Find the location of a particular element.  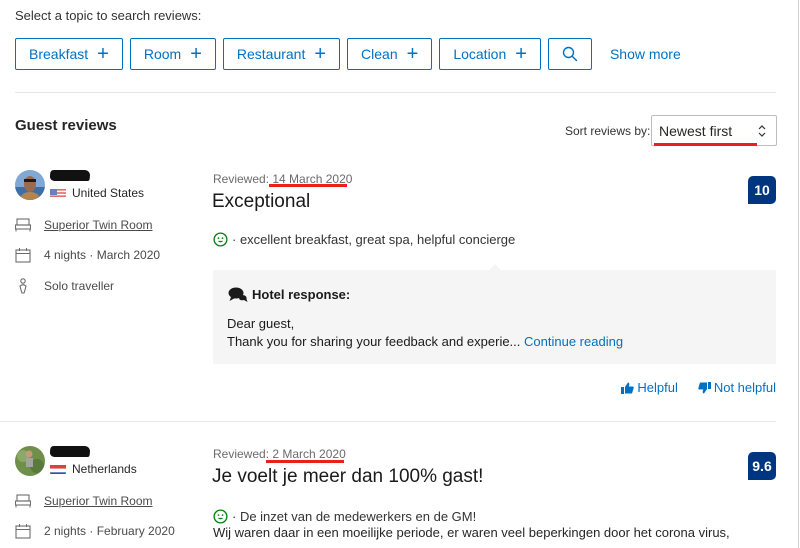

traveller-type-row: Solo traveller is located at coordinates (64, 286).